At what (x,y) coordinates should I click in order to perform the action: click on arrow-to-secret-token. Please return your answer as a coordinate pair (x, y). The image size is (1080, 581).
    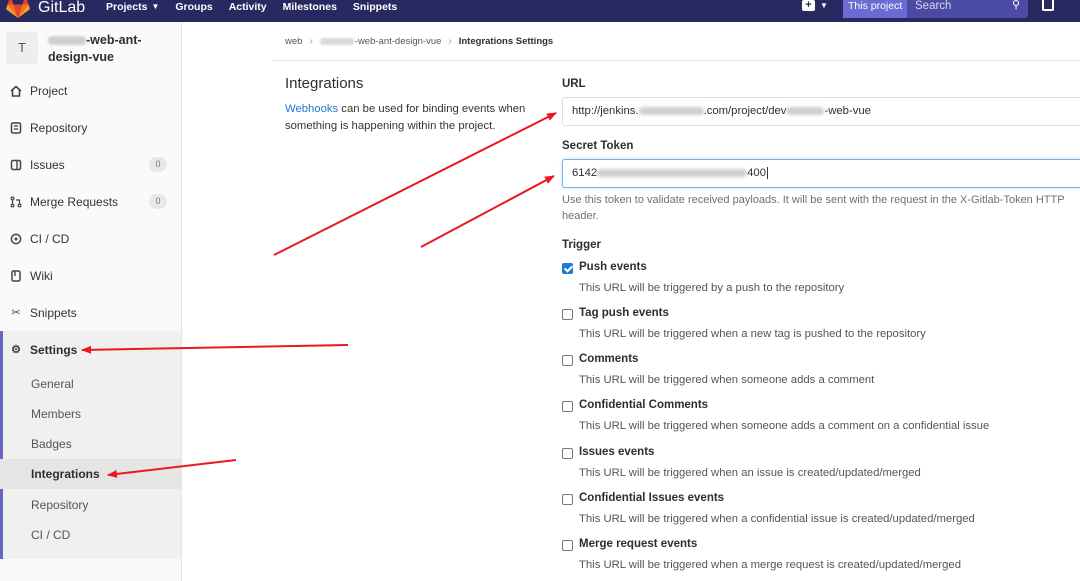
    Looking at the image, I should click on (487, 211).